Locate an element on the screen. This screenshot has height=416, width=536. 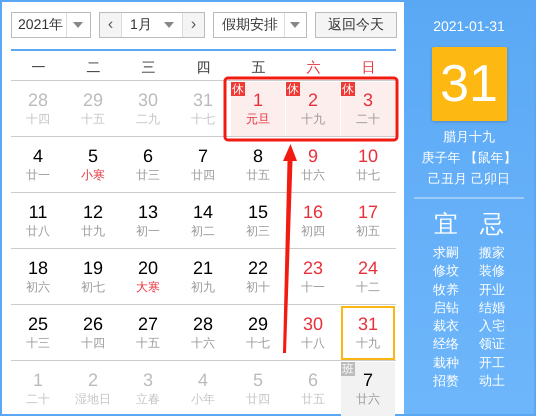
weekday-label: 一 is located at coordinates (39, 67).